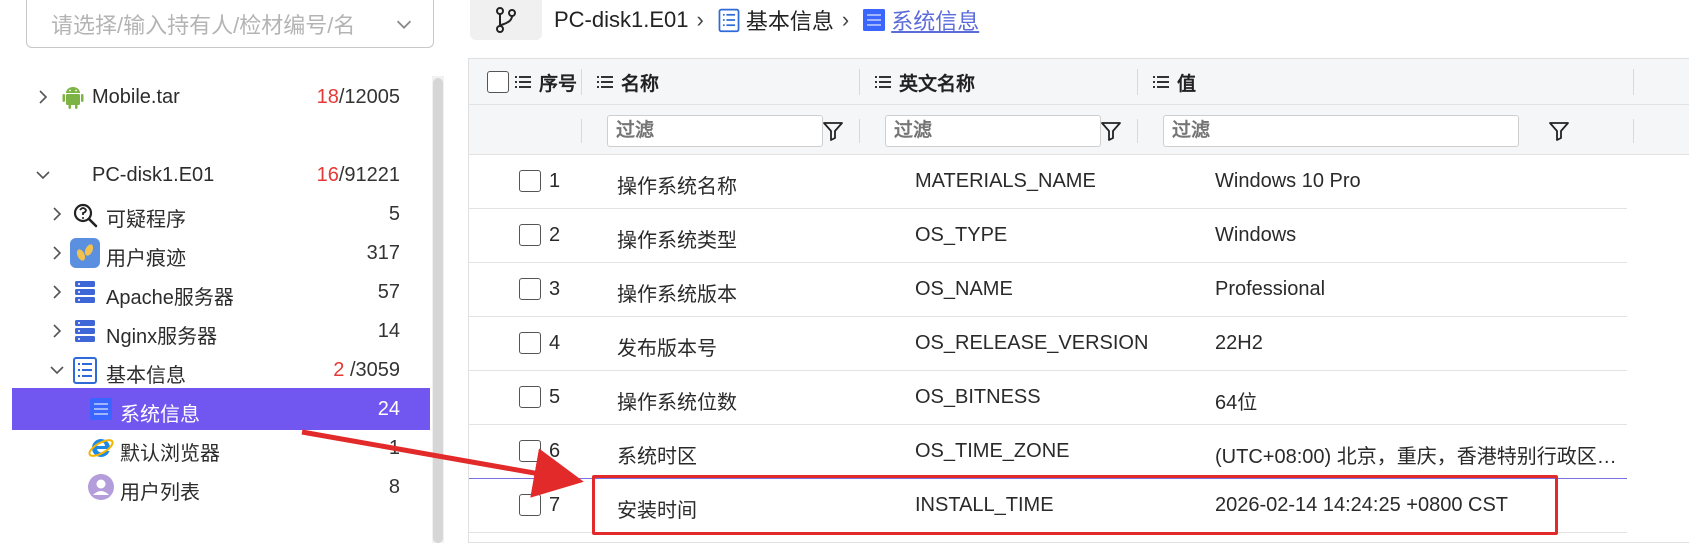 The height and width of the screenshot is (543, 1689). I want to click on ie-browser-icon, so click(101, 447).